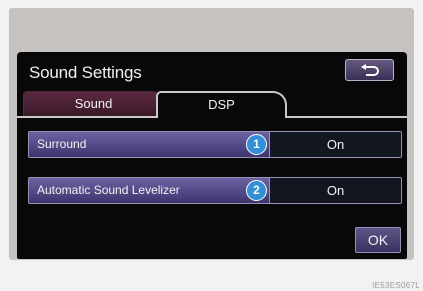  What do you see at coordinates (85, 72) in the screenshot?
I see `page-title: Sound Settings` at bounding box center [85, 72].